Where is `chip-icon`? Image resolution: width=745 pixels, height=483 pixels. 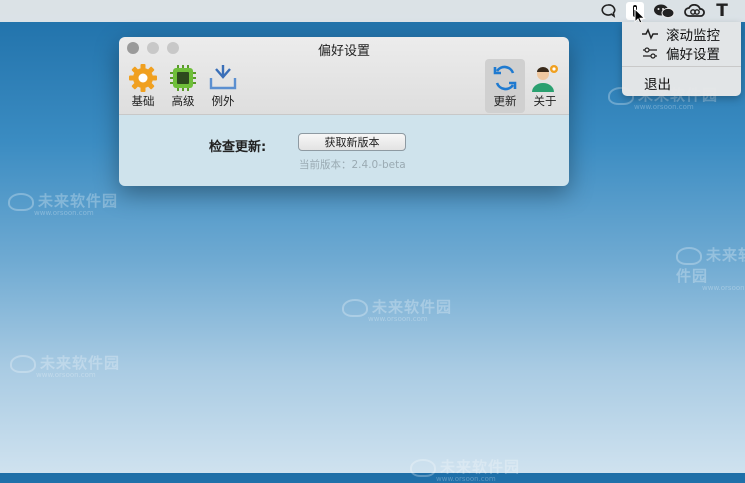
chip-icon is located at coordinates (183, 78).